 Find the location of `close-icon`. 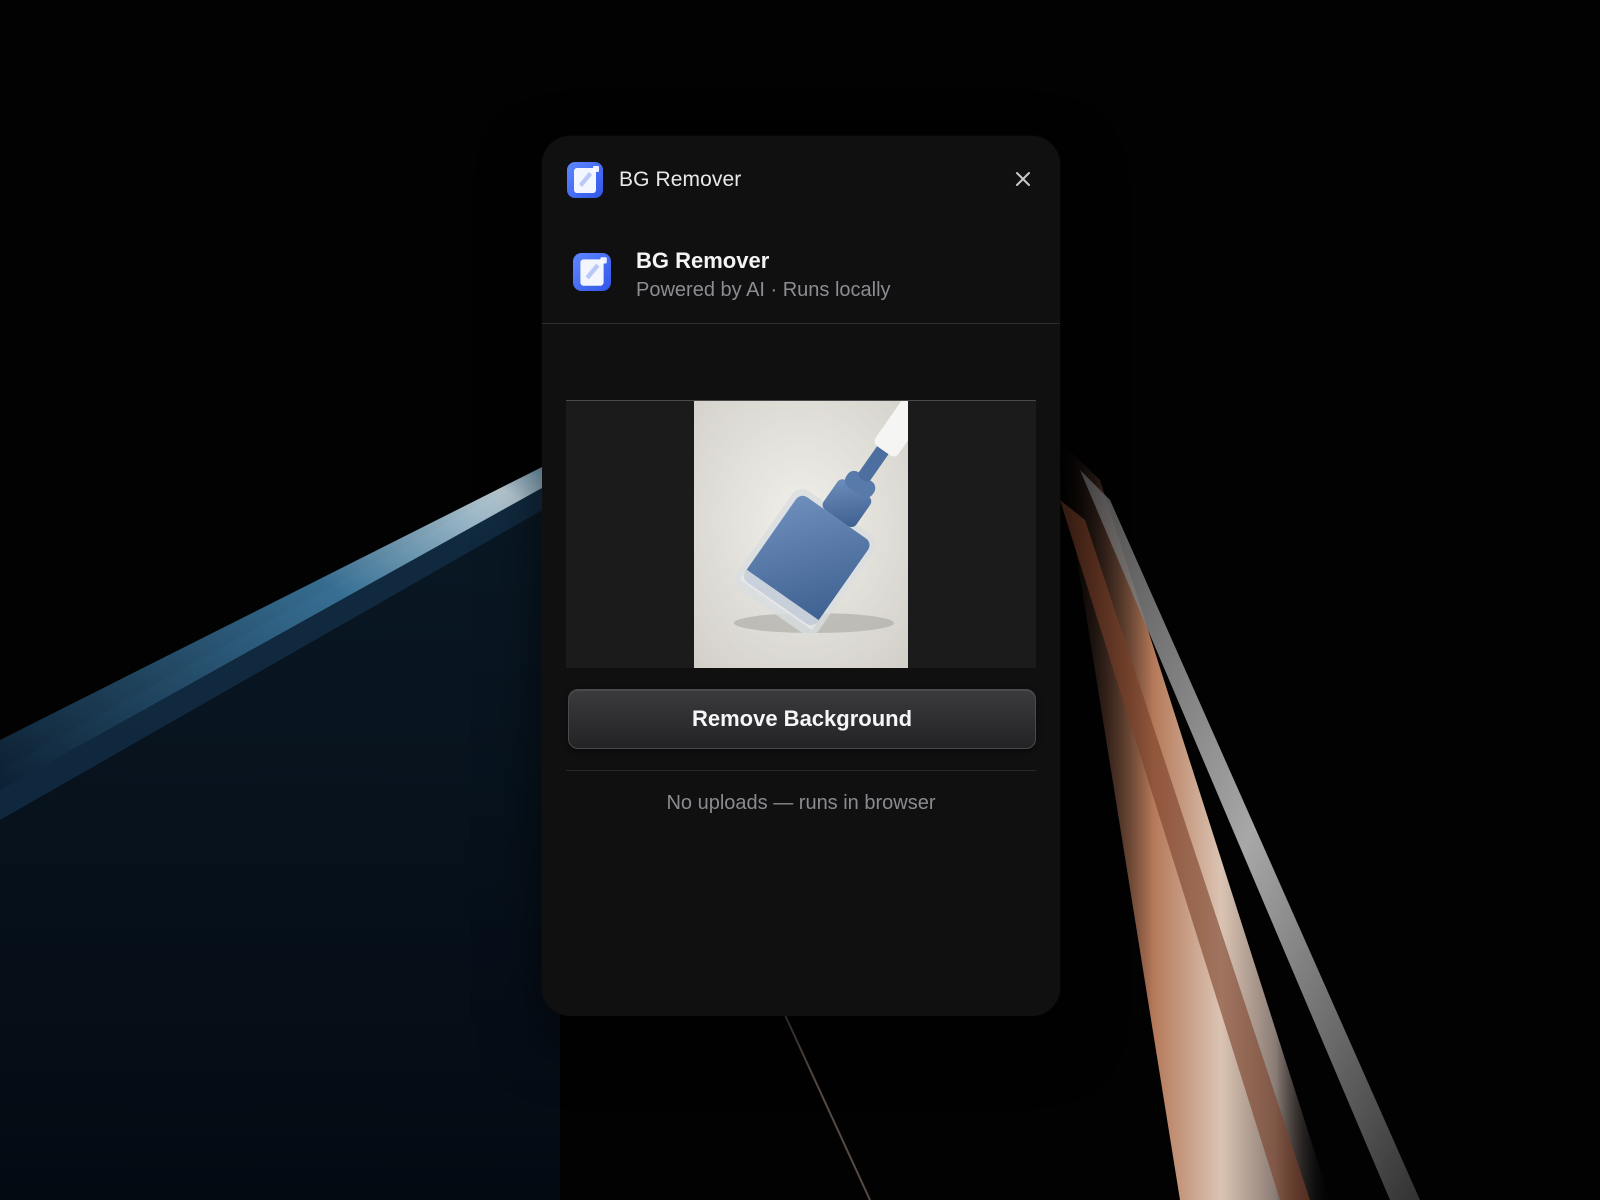

close-icon is located at coordinates (1023, 179).